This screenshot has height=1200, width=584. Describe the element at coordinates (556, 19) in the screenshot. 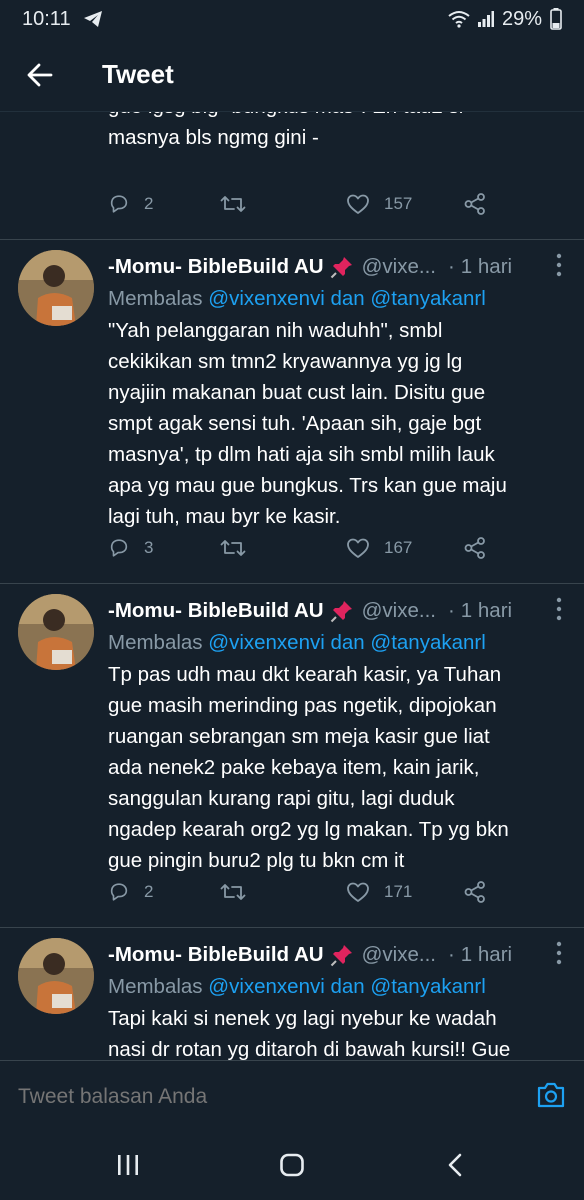

I see `battery-icon` at that location.